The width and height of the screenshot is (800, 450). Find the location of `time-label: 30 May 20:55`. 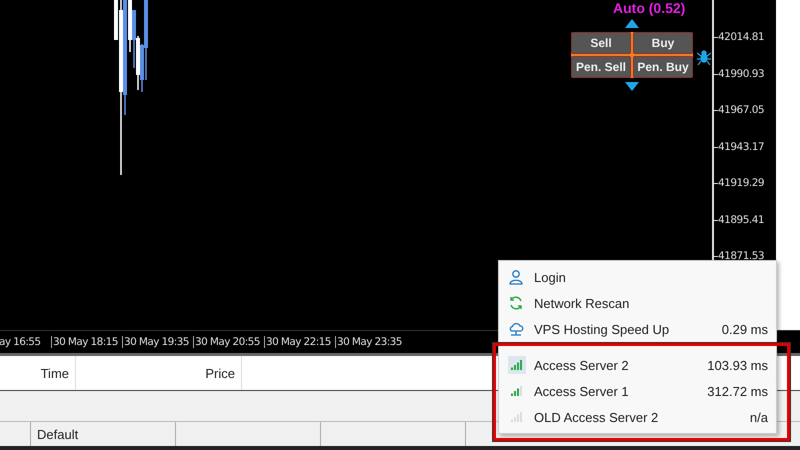

time-label: 30 May 20:55 is located at coordinates (228, 342).